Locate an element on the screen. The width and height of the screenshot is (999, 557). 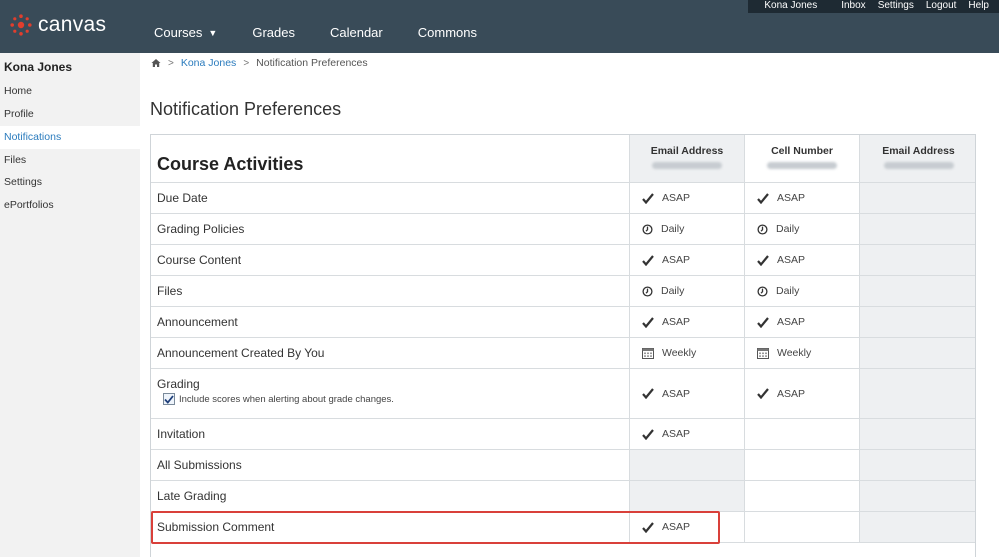
include-scores-checkbox is located at coordinates (169, 399).